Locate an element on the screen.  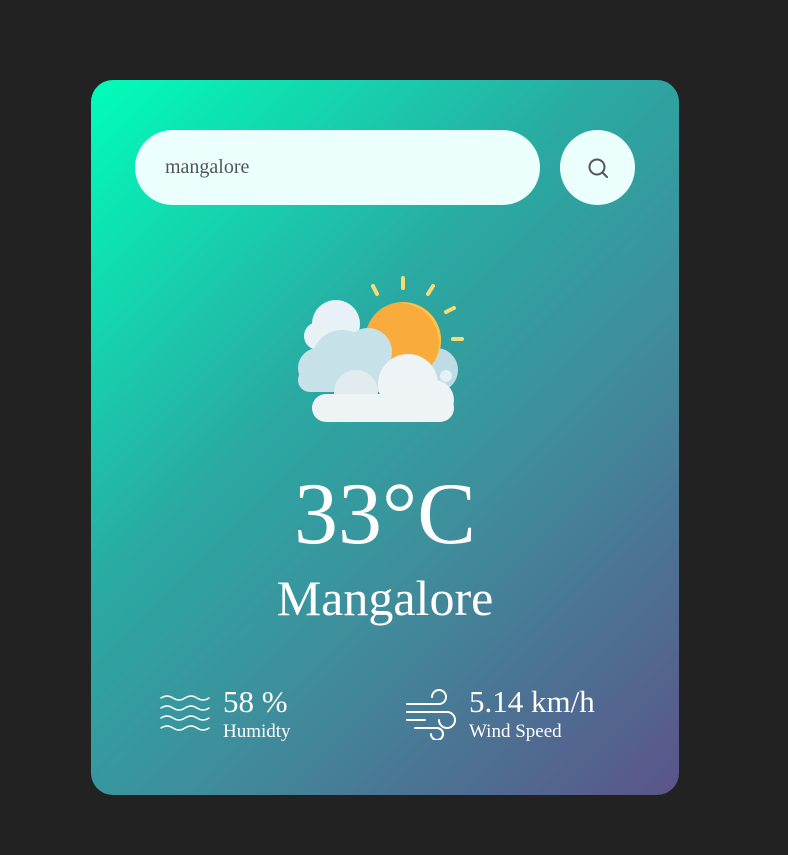
search-icon is located at coordinates (598, 168).